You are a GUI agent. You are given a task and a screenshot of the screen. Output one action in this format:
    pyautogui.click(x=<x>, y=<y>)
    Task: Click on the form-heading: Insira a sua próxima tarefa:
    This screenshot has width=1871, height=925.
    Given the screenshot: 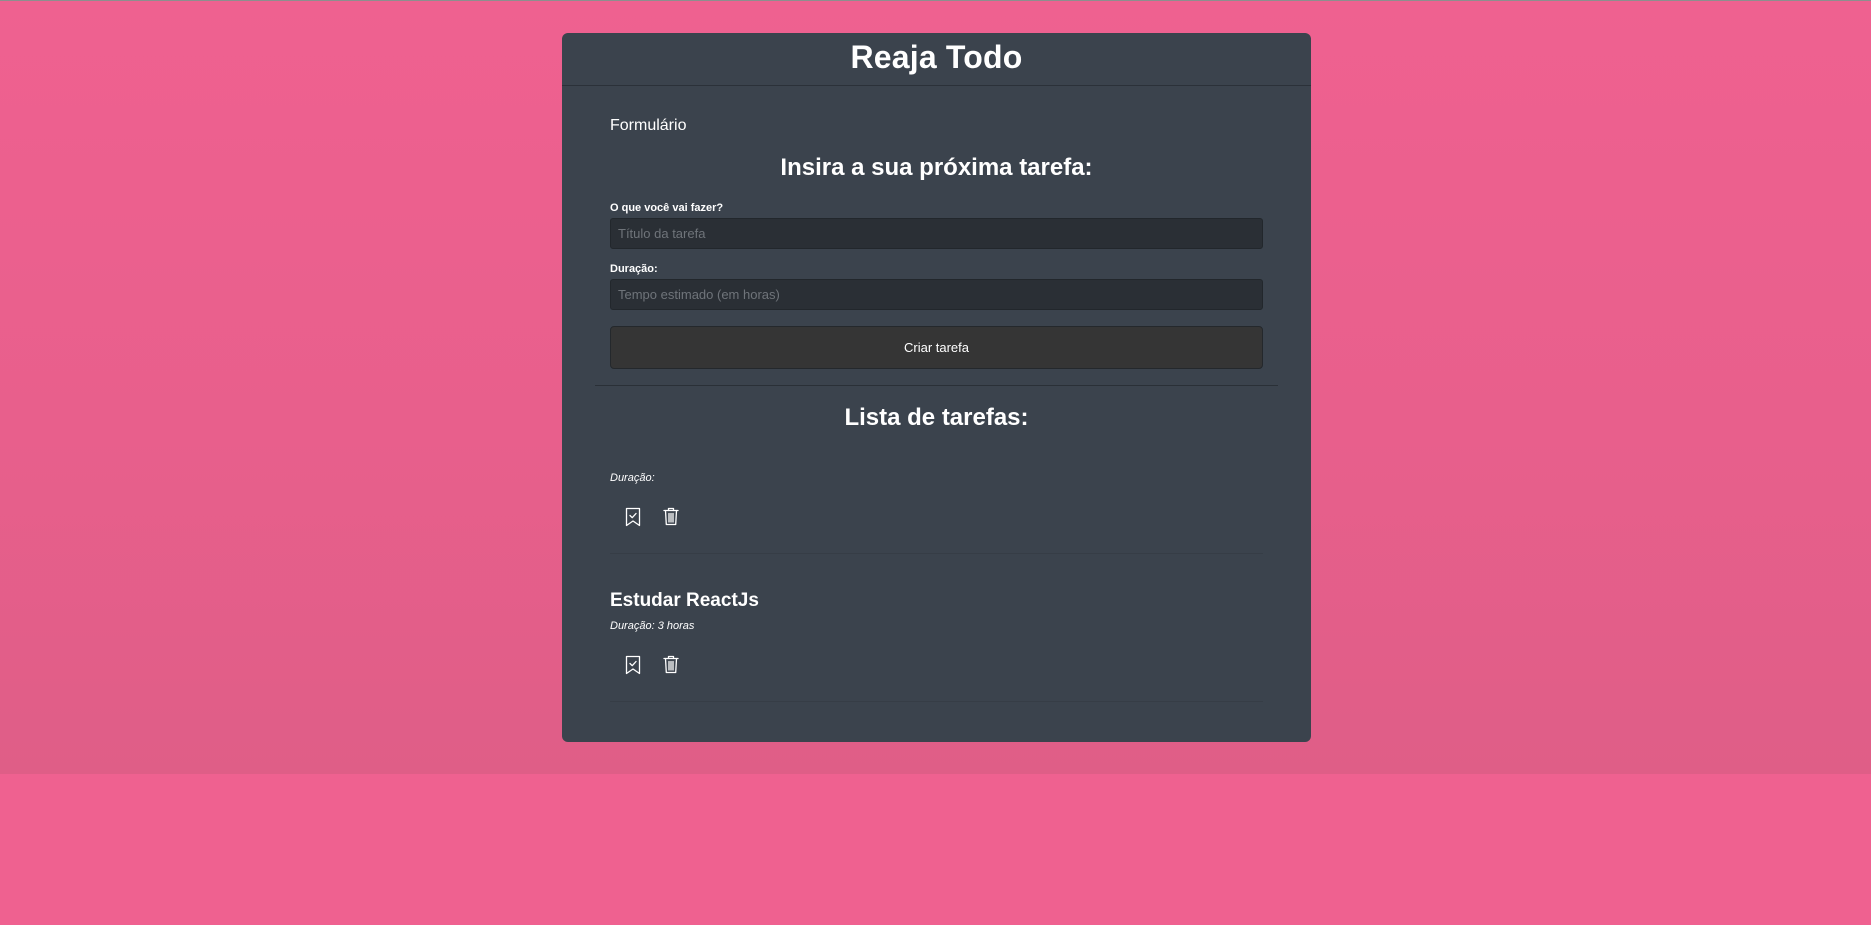 What is the action you would take?
    pyautogui.click(x=936, y=167)
    